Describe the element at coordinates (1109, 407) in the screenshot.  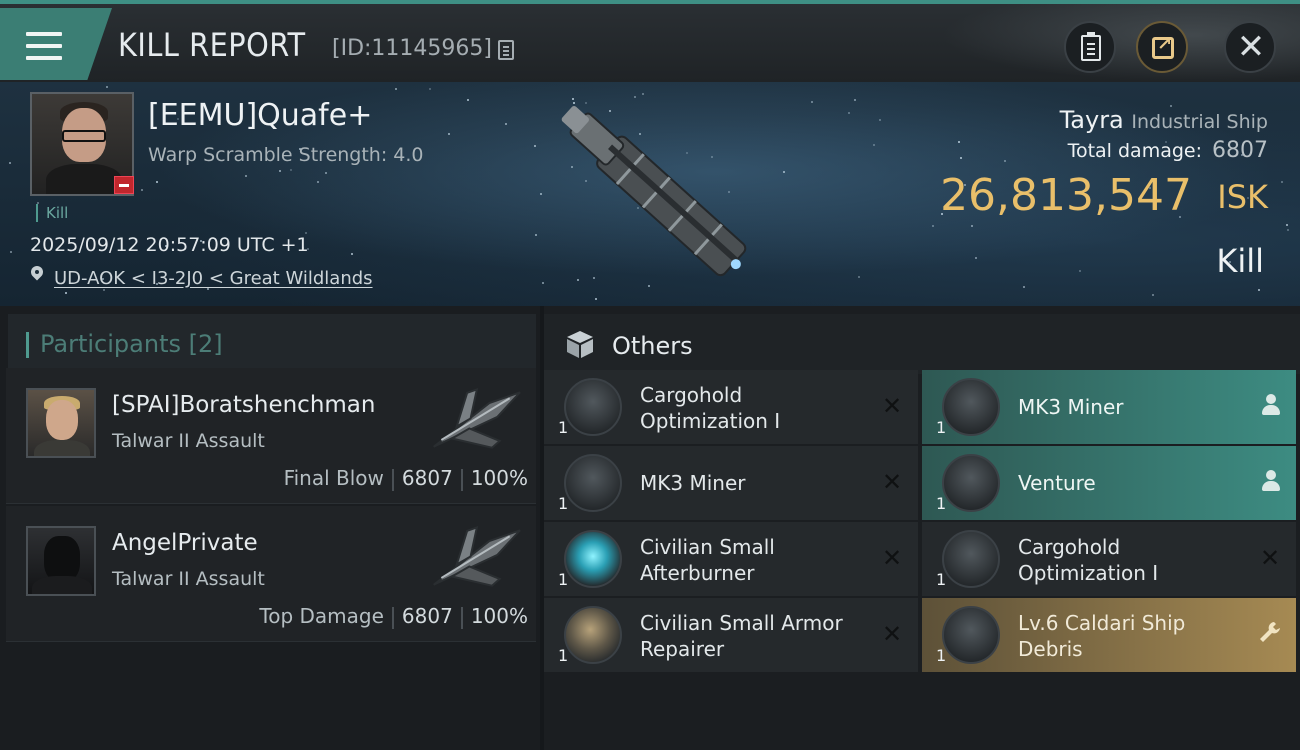
I see `list-item: 1 MK3 Miner` at that location.